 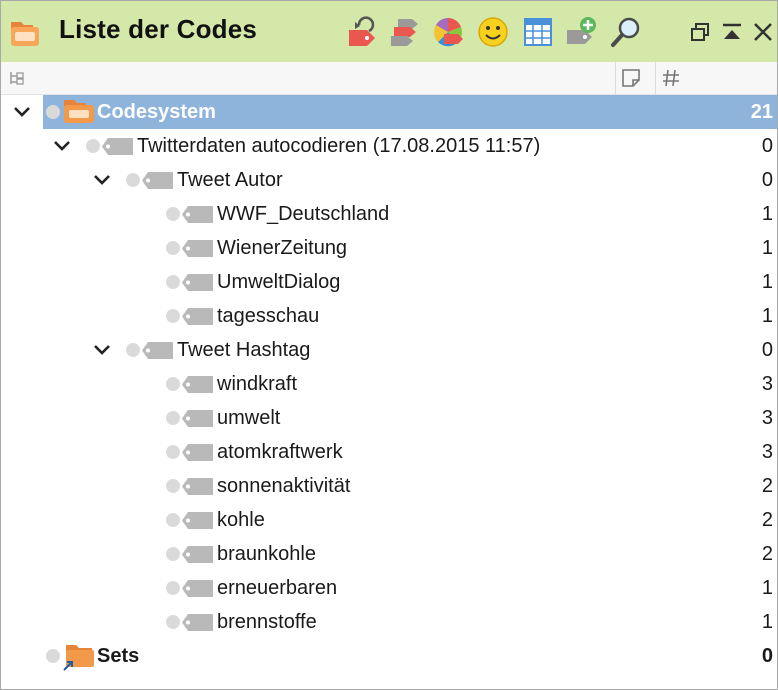 I want to click on collapse-button, so click(x=732, y=32).